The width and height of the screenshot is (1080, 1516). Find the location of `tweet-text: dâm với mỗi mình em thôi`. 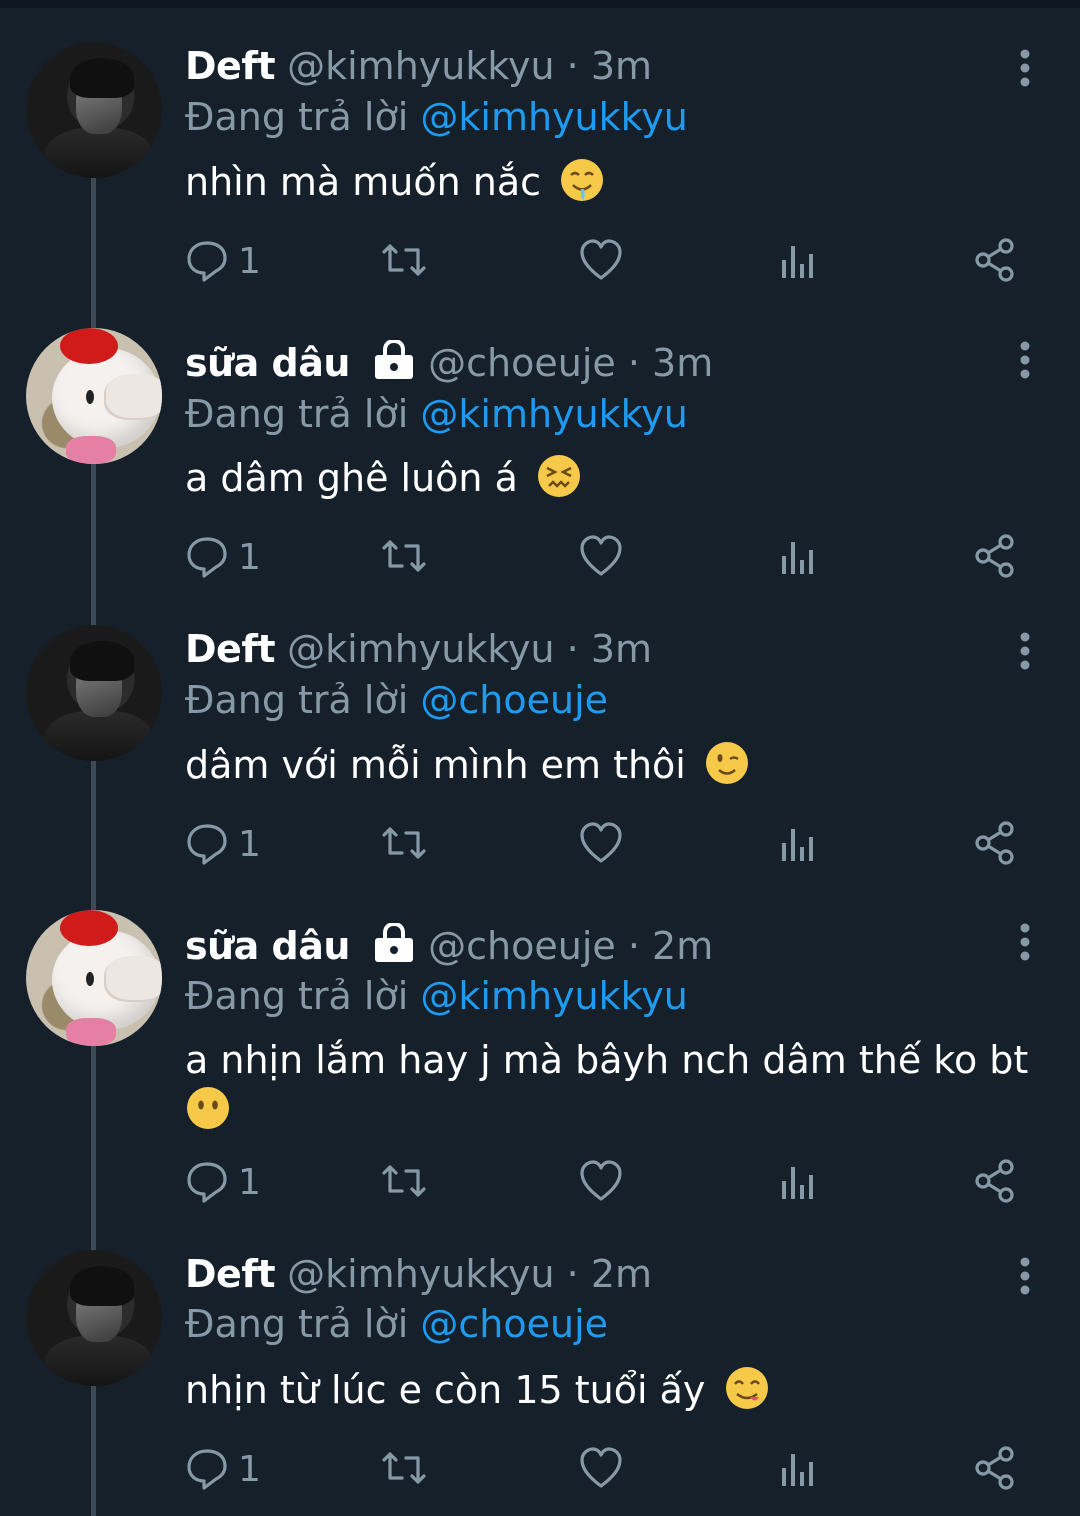

tweet-text: dâm với mỗi mình em thôi is located at coordinates (615, 765).